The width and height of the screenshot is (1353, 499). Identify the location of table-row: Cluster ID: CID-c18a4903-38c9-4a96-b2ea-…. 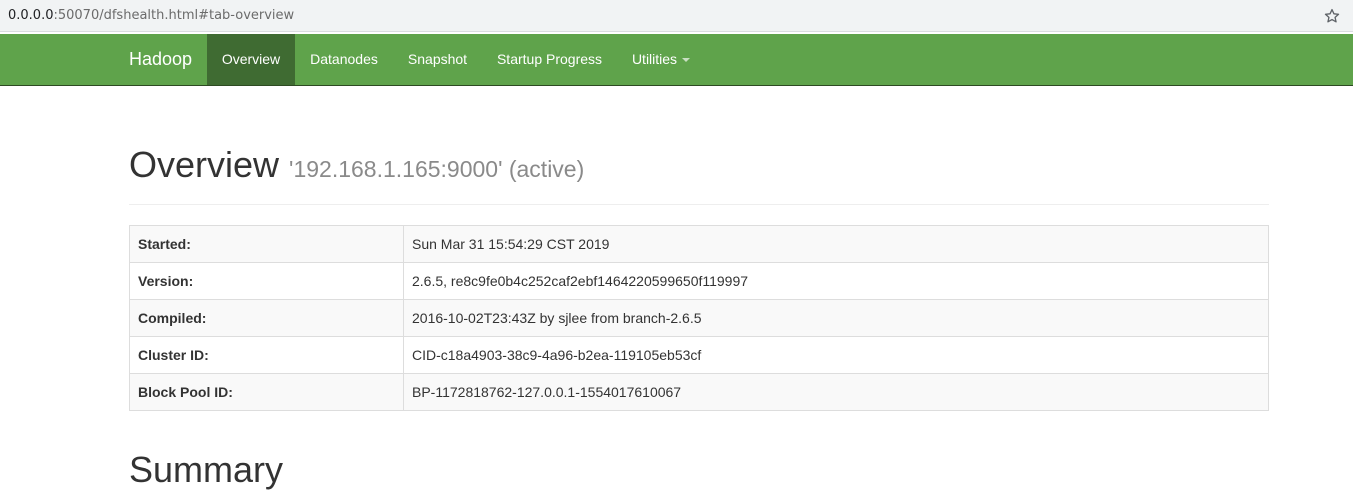
(699, 355).